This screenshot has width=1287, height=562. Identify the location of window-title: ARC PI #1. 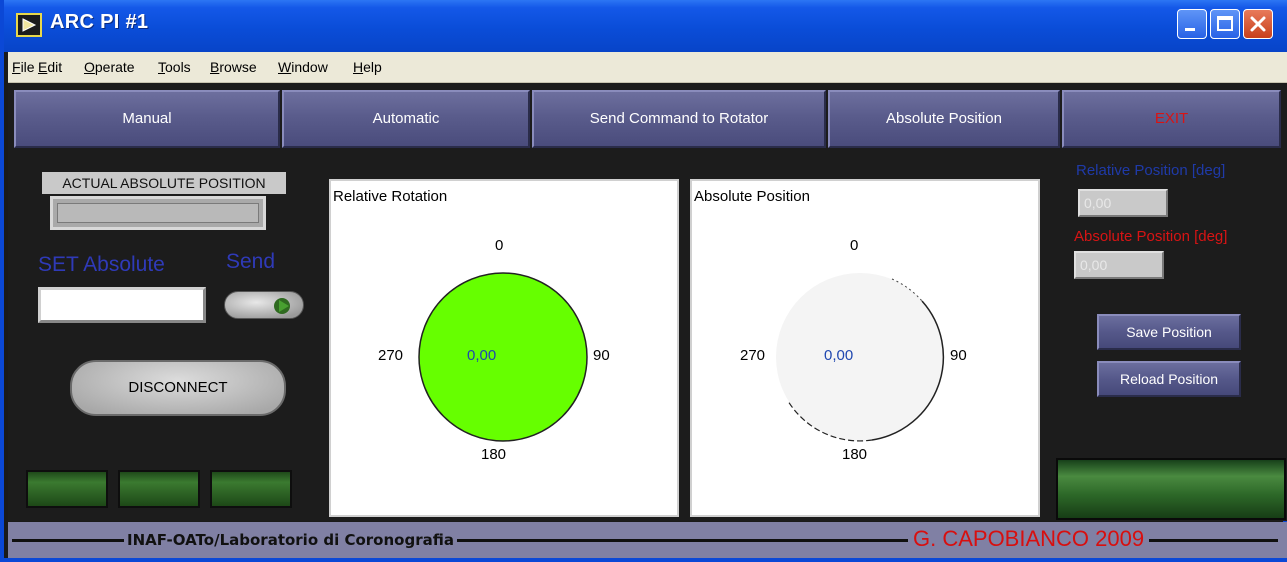
(99, 22).